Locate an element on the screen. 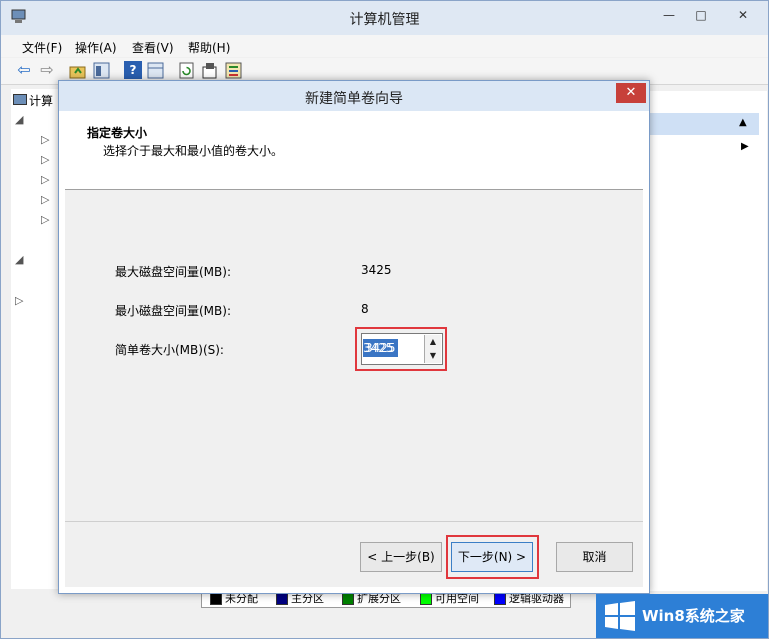 This screenshot has height=639, width=769. spin-up-icon: ▲ is located at coordinates (432, 342).